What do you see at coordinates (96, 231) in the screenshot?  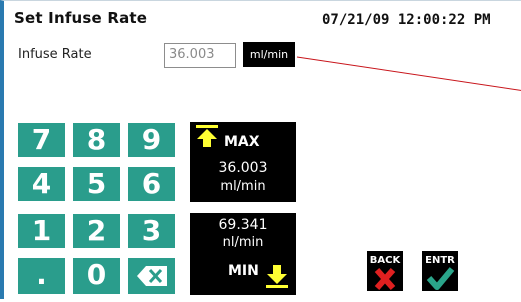 I see `key-2: 2` at bounding box center [96, 231].